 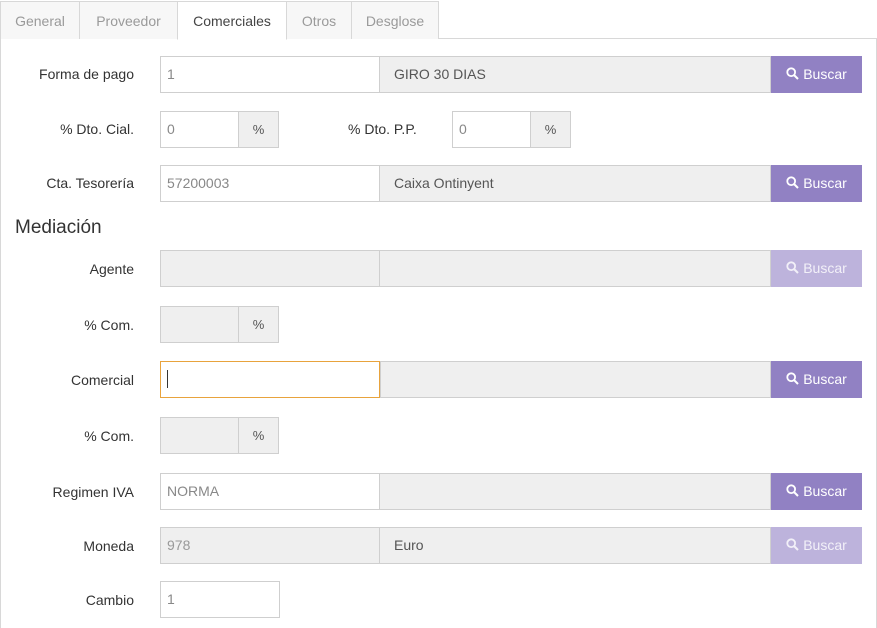 What do you see at coordinates (109, 436) in the screenshot?
I see `com-comercial-label: % Com.` at bounding box center [109, 436].